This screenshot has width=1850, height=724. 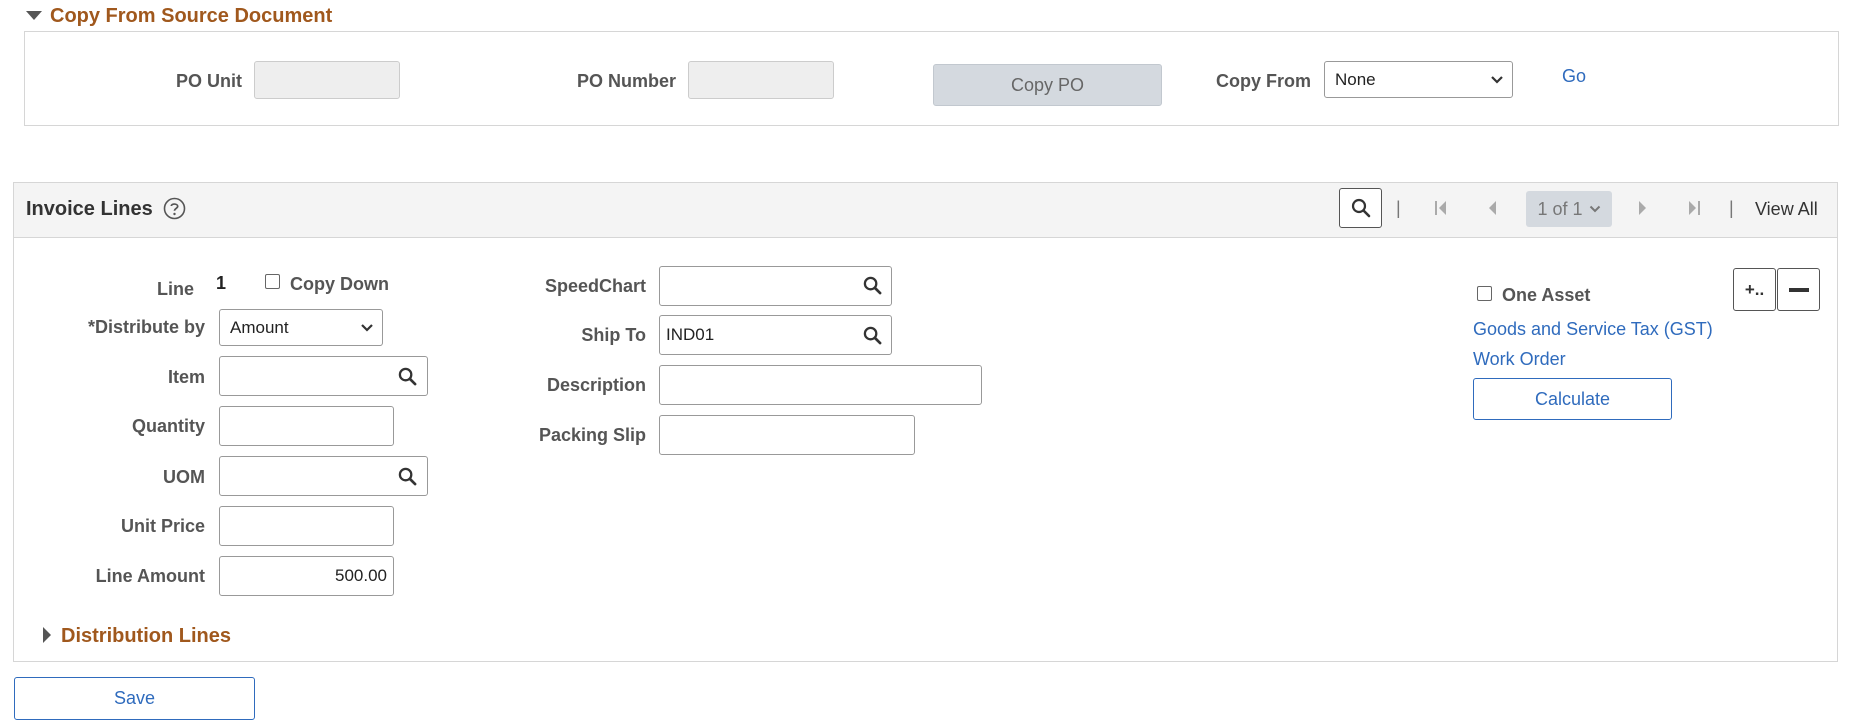 I want to click on delete-row-button, so click(x=1798, y=289).